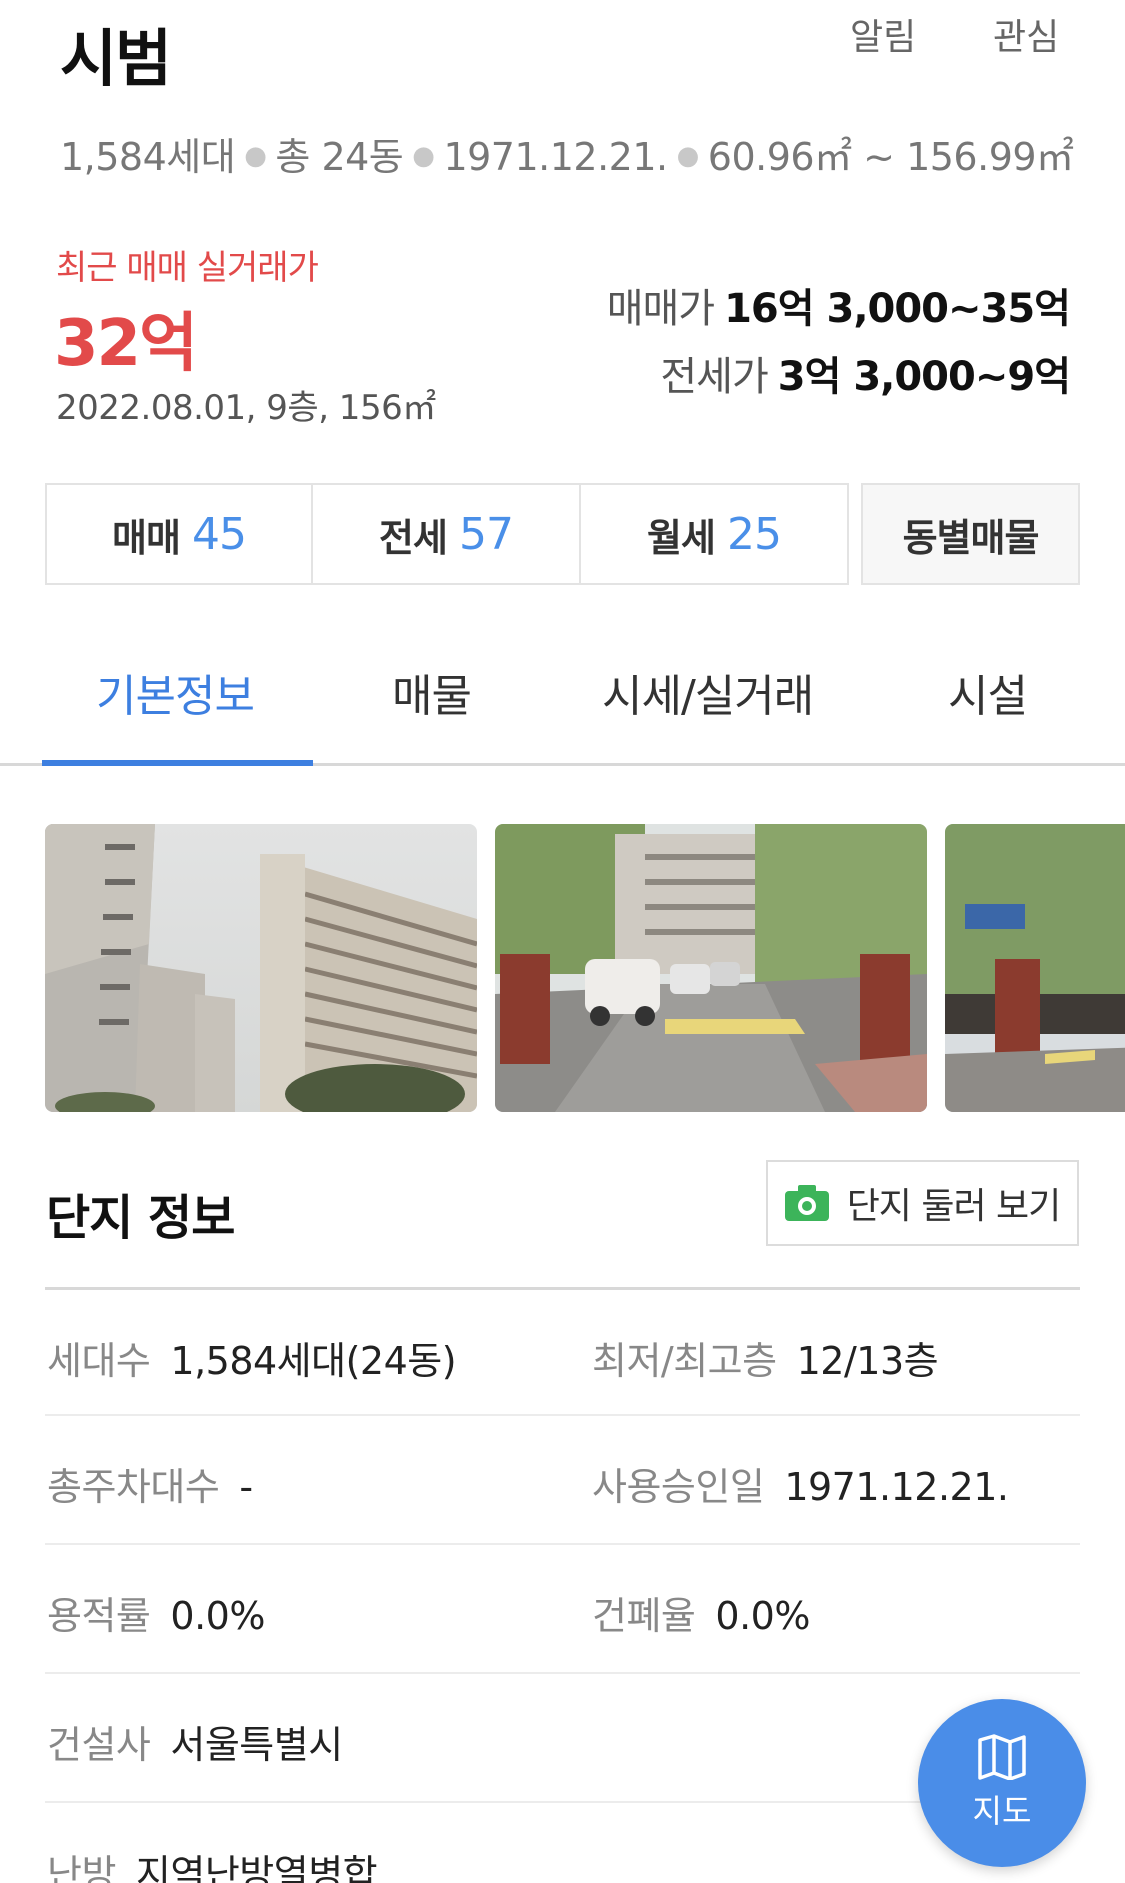  What do you see at coordinates (806, 1203) in the screenshot?
I see `camera-icon` at bounding box center [806, 1203].